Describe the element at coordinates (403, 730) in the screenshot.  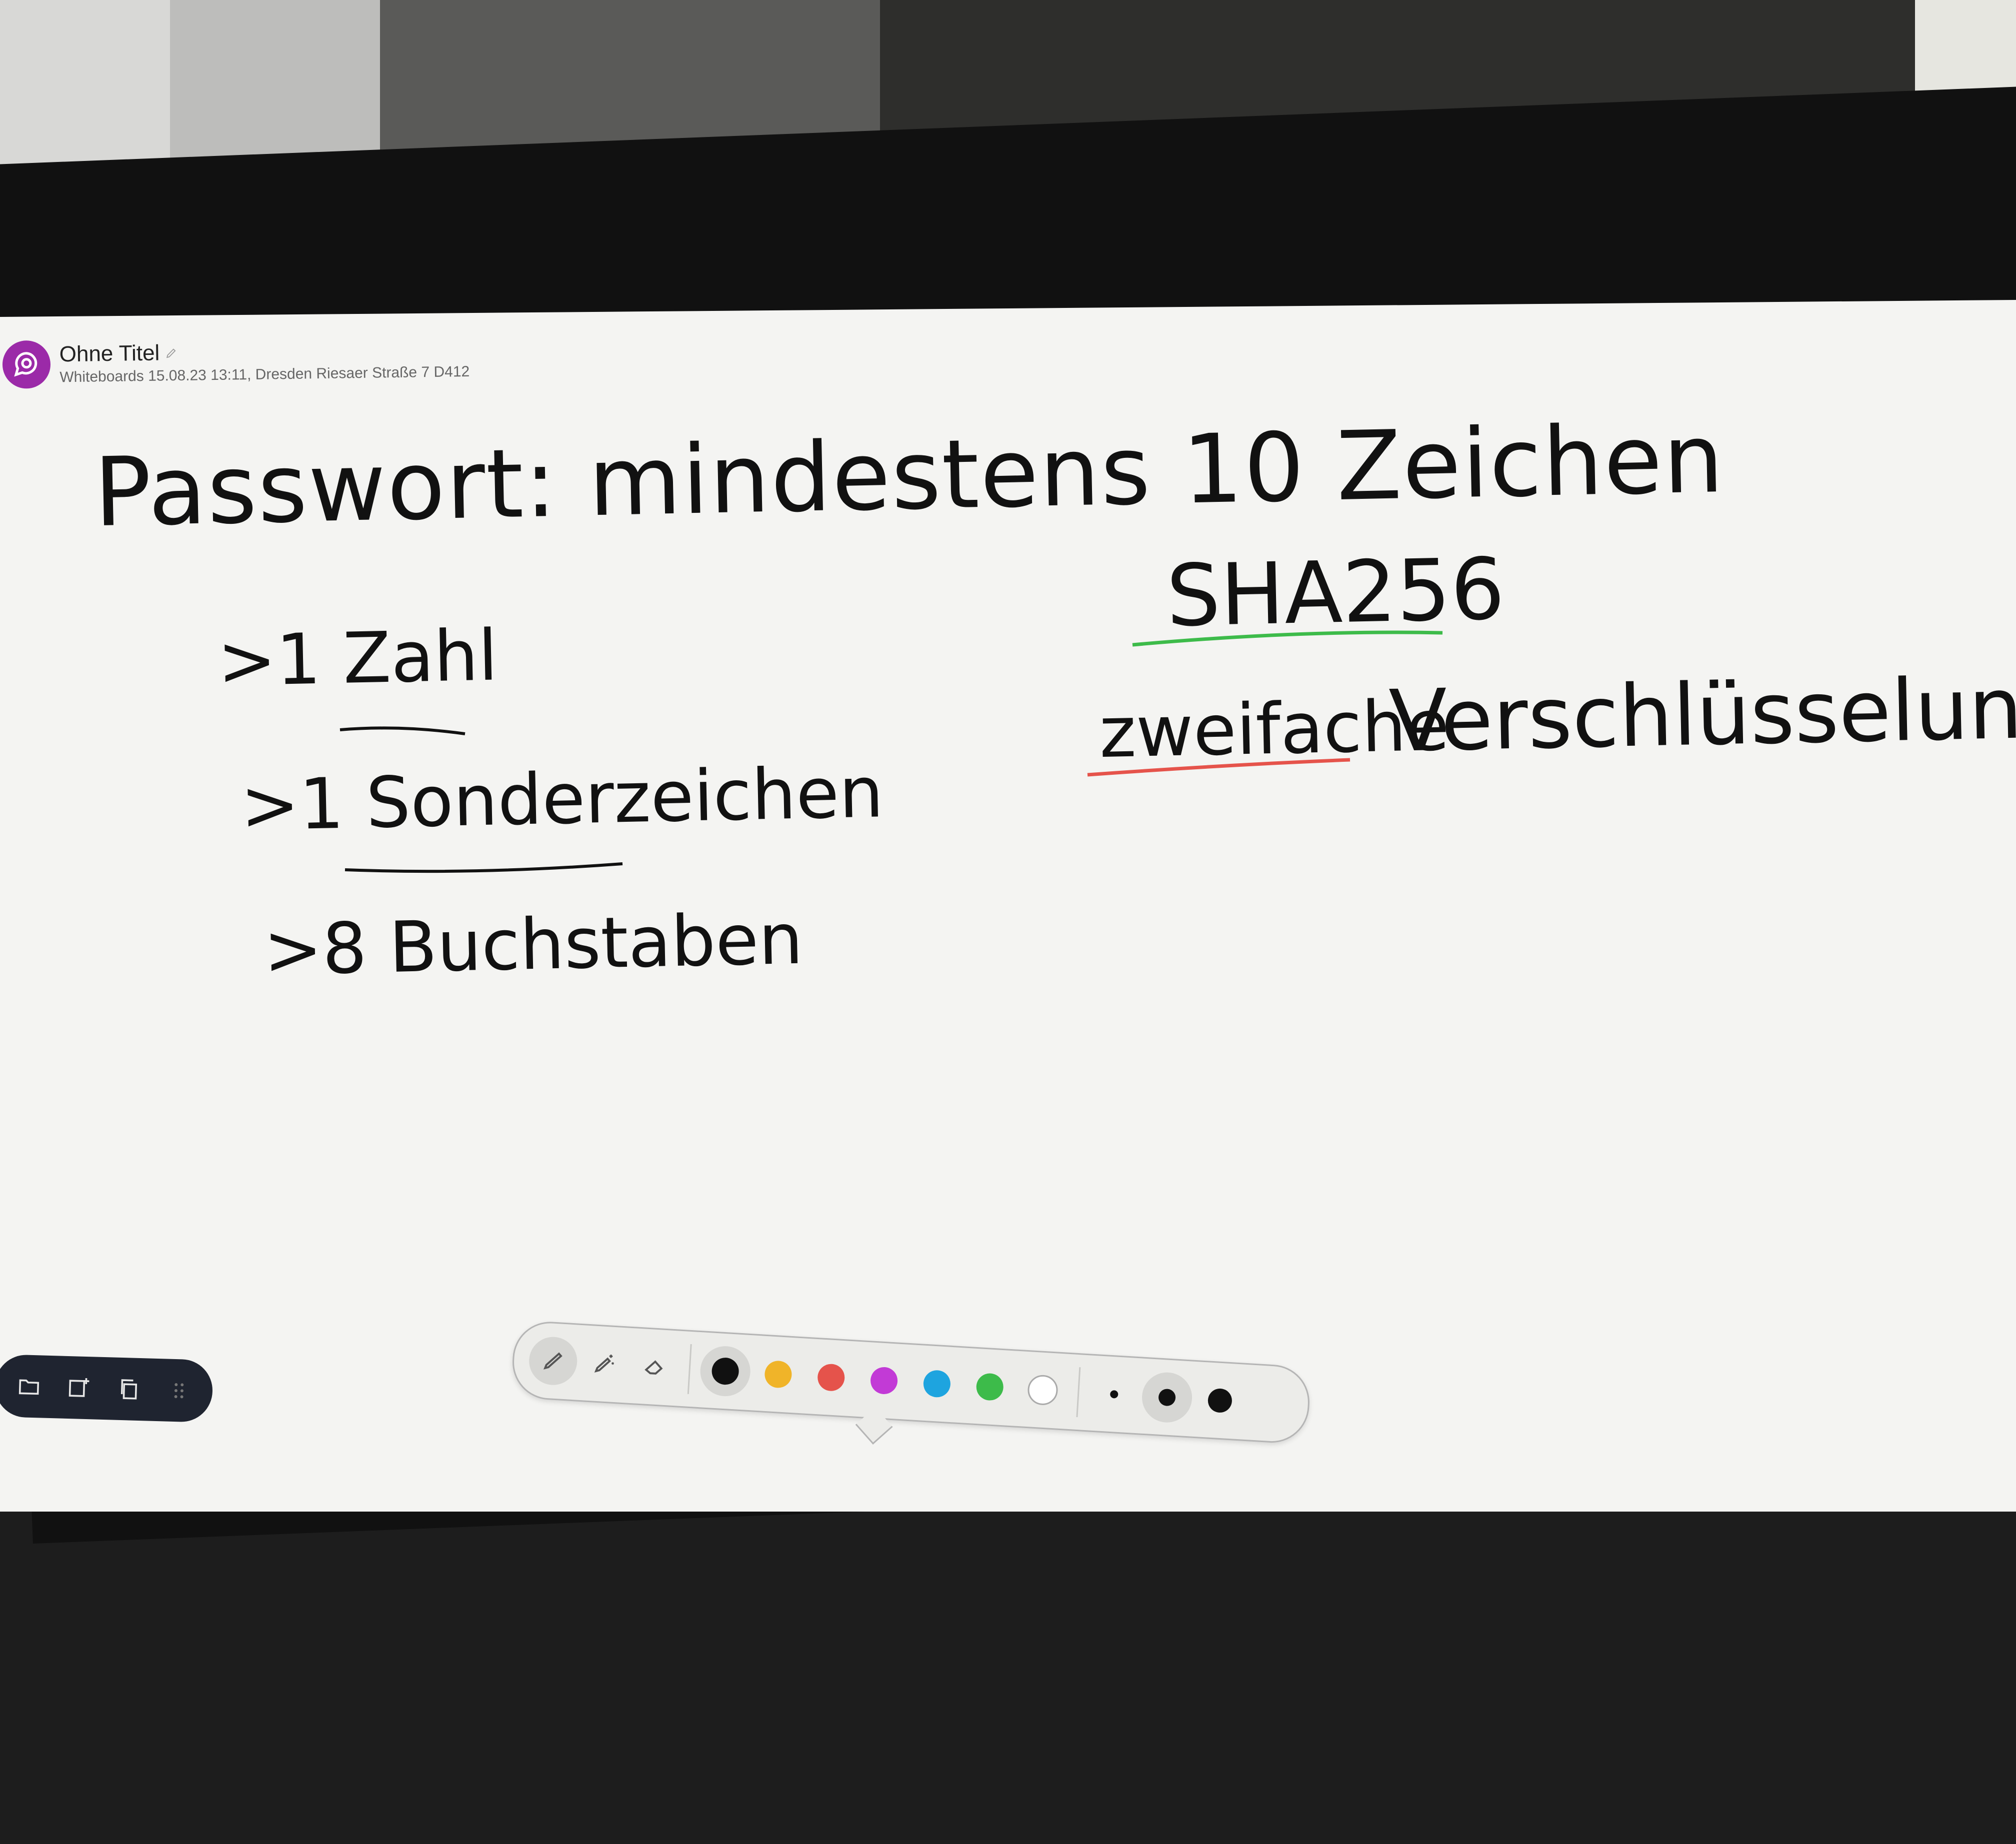
I see `underline-zahl` at that location.